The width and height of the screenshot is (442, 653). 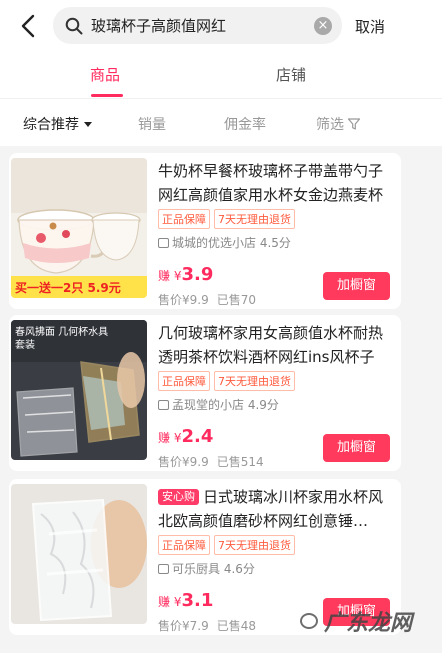 I want to click on product-title: 几何玻璃杯家用女高颜值水杯耐热透明茶杯饮料酒杯网红ins风杯子, so click(x=276, y=345).